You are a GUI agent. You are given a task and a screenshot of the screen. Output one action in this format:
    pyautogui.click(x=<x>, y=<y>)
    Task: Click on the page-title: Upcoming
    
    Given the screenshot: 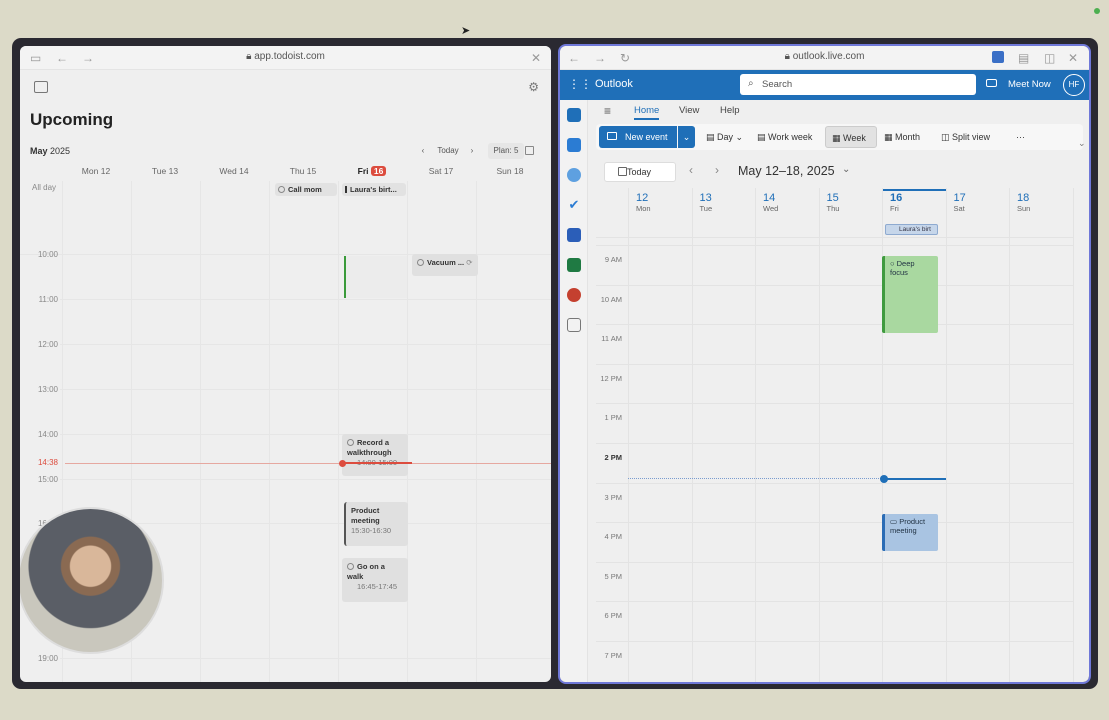 What is the action you would take?
    pyautogui.click(x=72, y=119)
    